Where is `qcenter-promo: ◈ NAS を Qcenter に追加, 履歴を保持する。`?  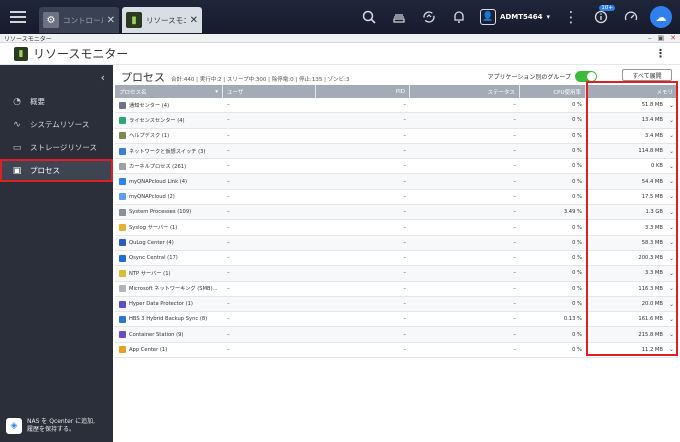
qcenter-promo: ◈ NAS を Qcenter に追加, 履歴を保持する。 is located at coordinates (58, 426).